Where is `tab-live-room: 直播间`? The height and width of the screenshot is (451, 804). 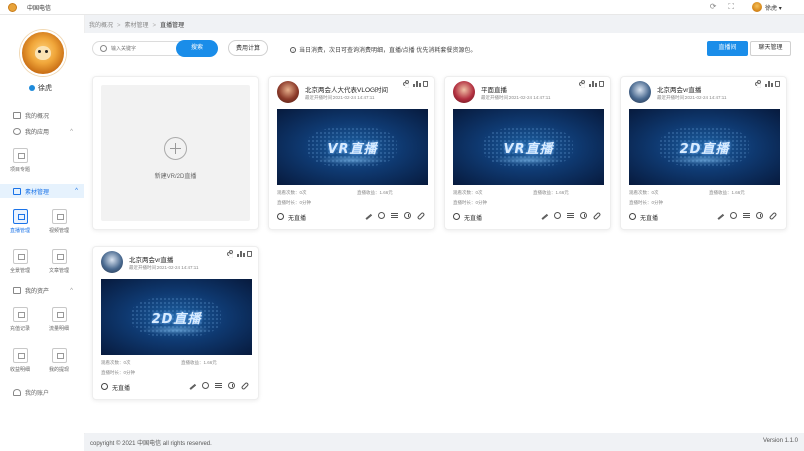
tab-live-room: 直播间 is located at coordinates (727, 48).